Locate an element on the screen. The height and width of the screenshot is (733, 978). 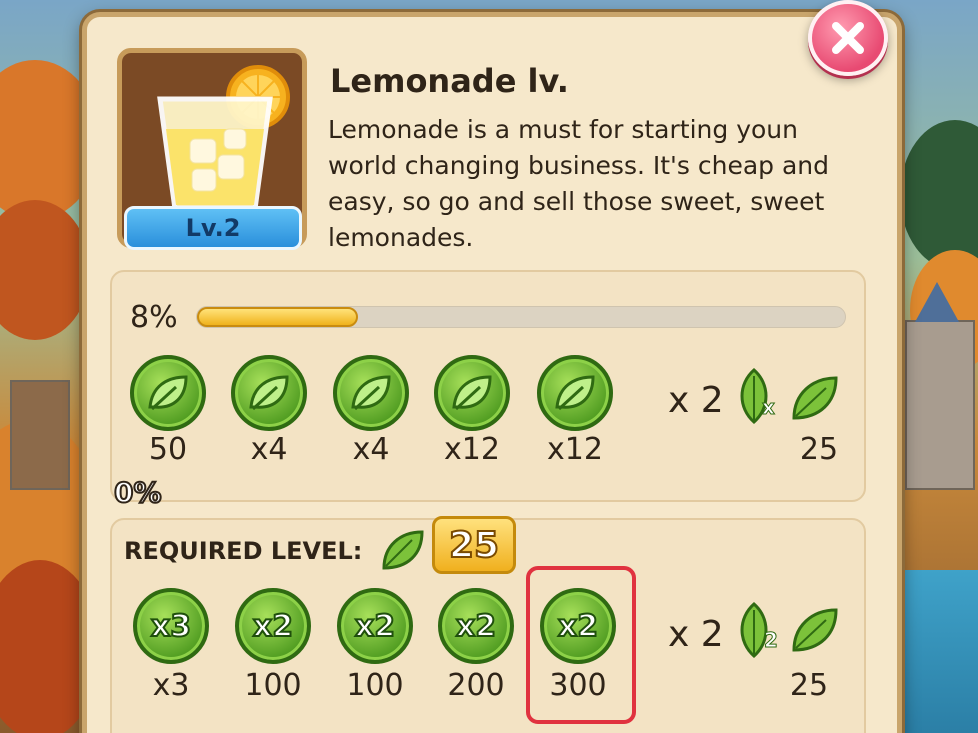
progress-bar-fill is located at coordinates (277, 317).